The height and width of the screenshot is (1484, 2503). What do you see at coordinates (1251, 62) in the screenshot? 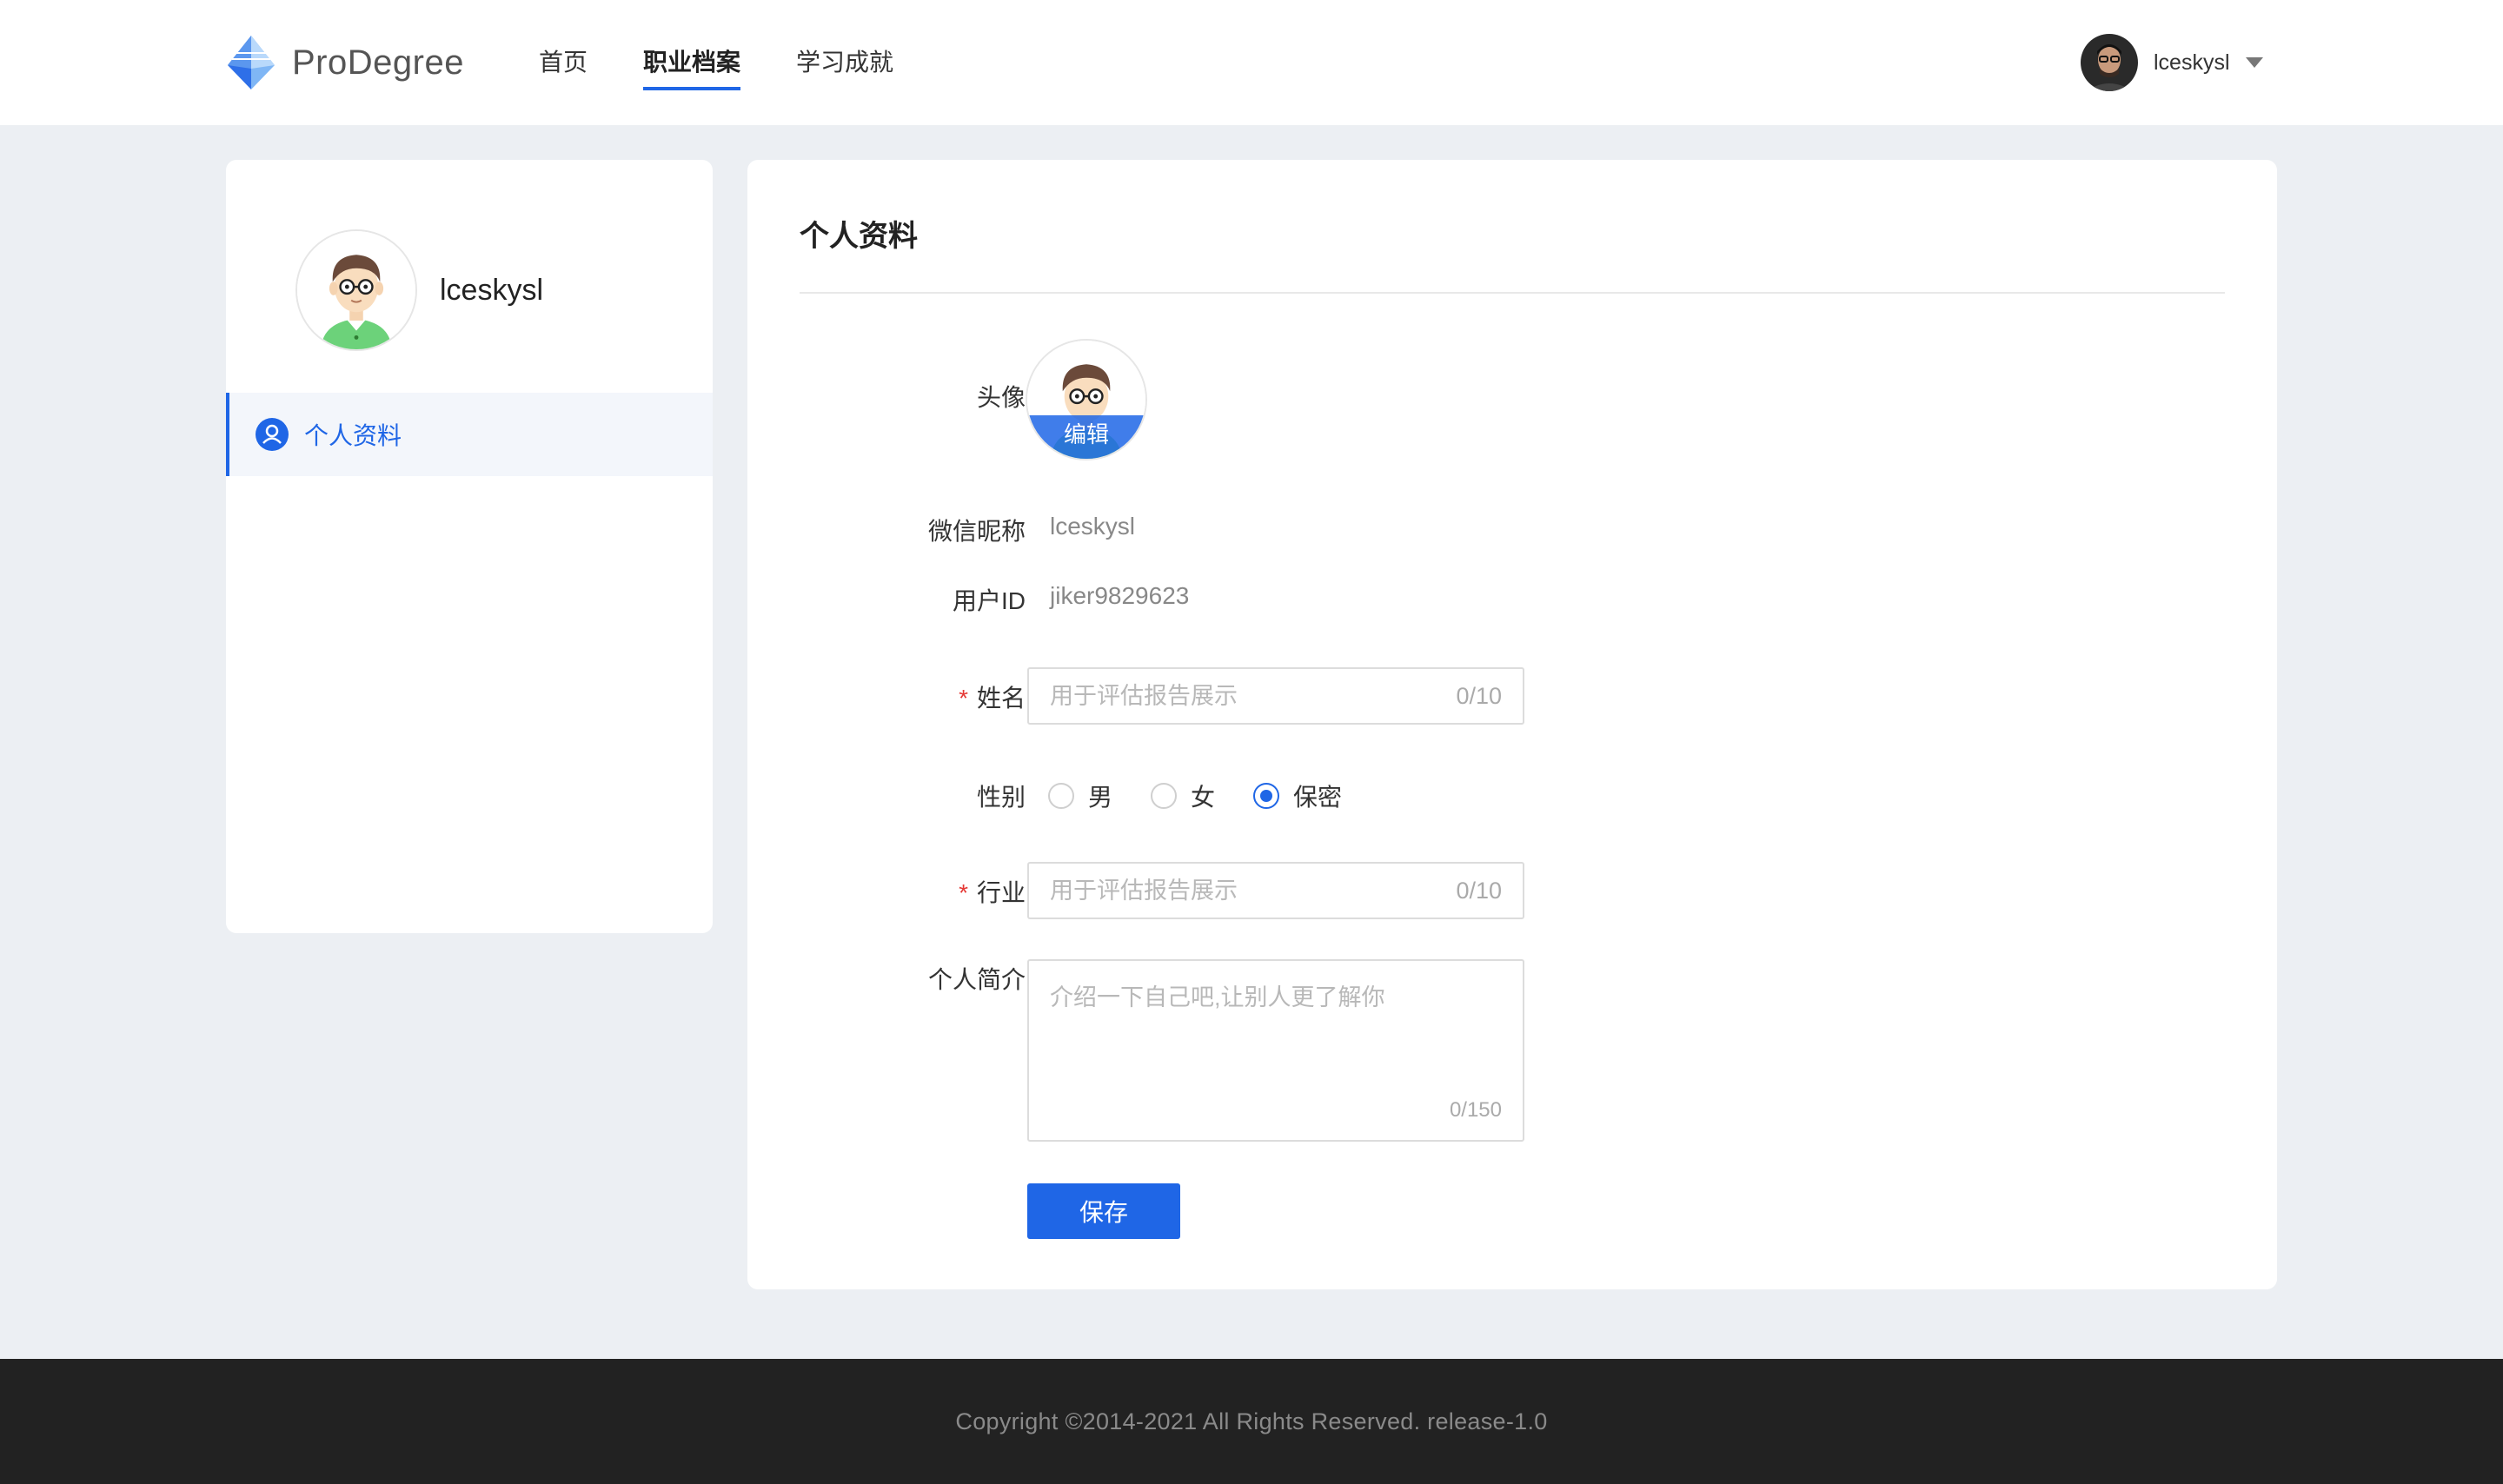
I see `top-header: ProDegree 首页 职业档案 学习成就 lceskysl` at bounding box center [1251, 62].